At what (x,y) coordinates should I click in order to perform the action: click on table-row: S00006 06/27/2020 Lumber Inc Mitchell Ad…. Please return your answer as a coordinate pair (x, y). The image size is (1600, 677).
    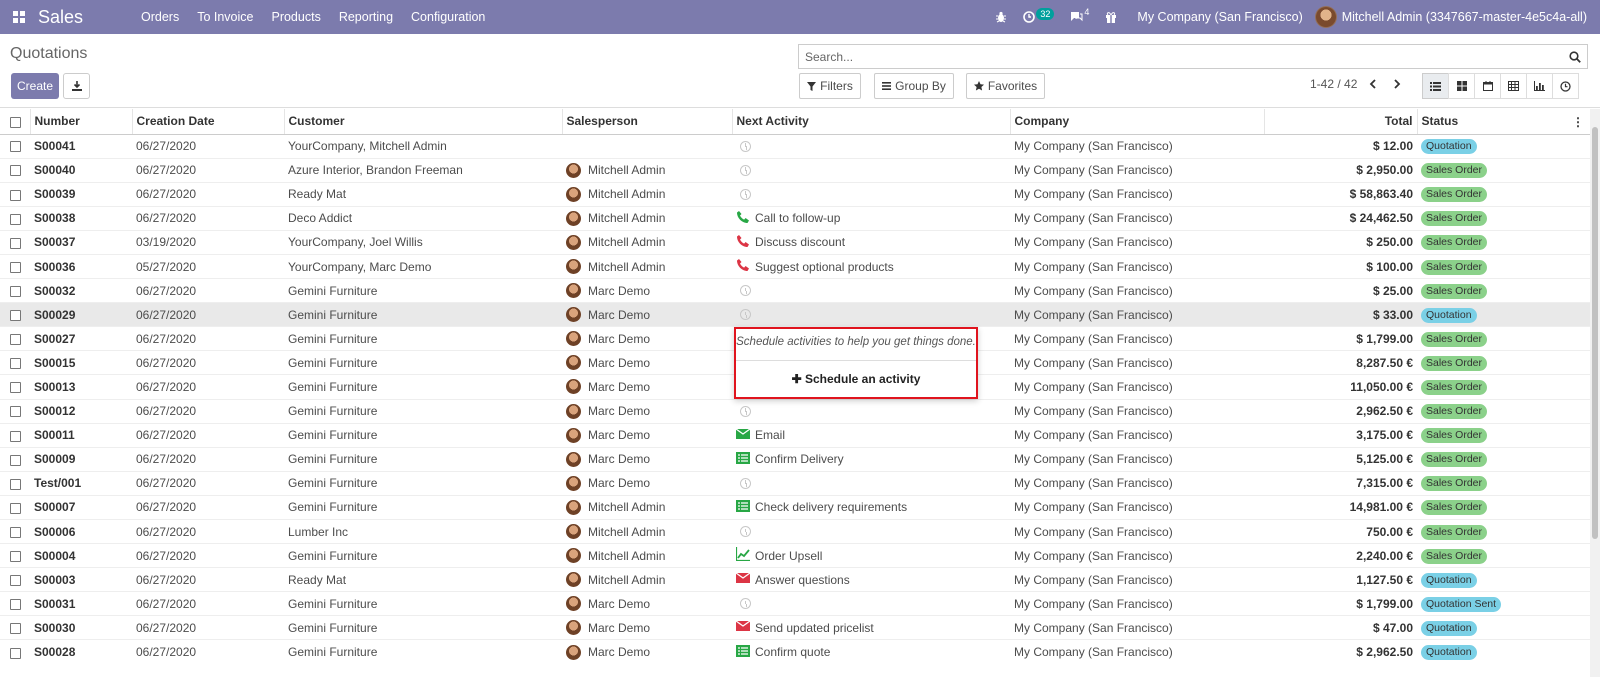
    Looking at the image, I should click on (795, 531).